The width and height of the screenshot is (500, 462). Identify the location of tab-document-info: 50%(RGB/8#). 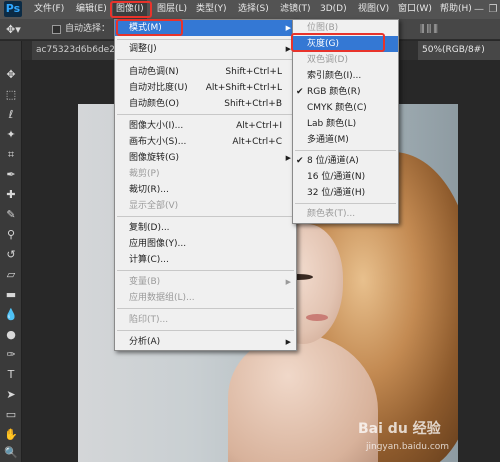
(459, 50).